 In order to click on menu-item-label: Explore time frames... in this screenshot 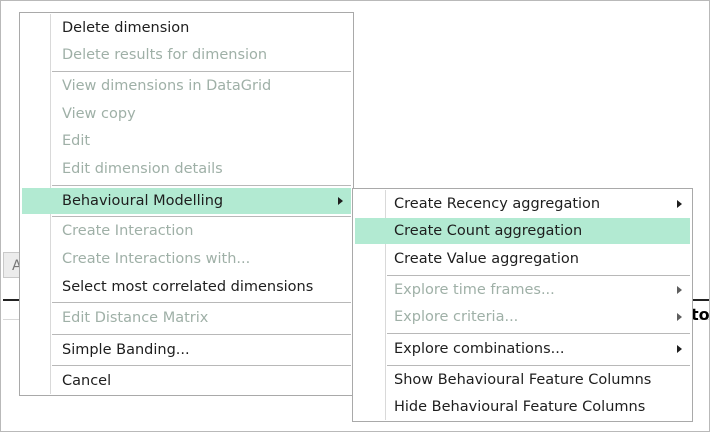, I will do `click(474, 290)`.